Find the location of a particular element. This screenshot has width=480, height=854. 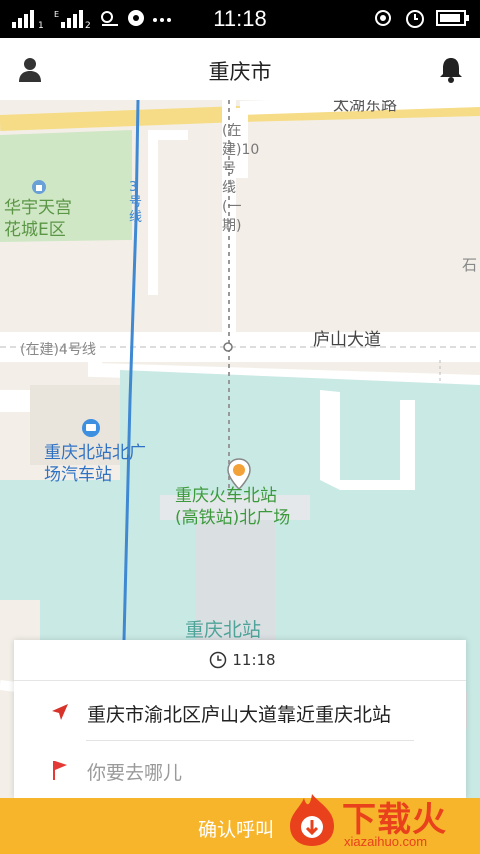

page-title: 重庆市 is located at coordinates (240, 71).